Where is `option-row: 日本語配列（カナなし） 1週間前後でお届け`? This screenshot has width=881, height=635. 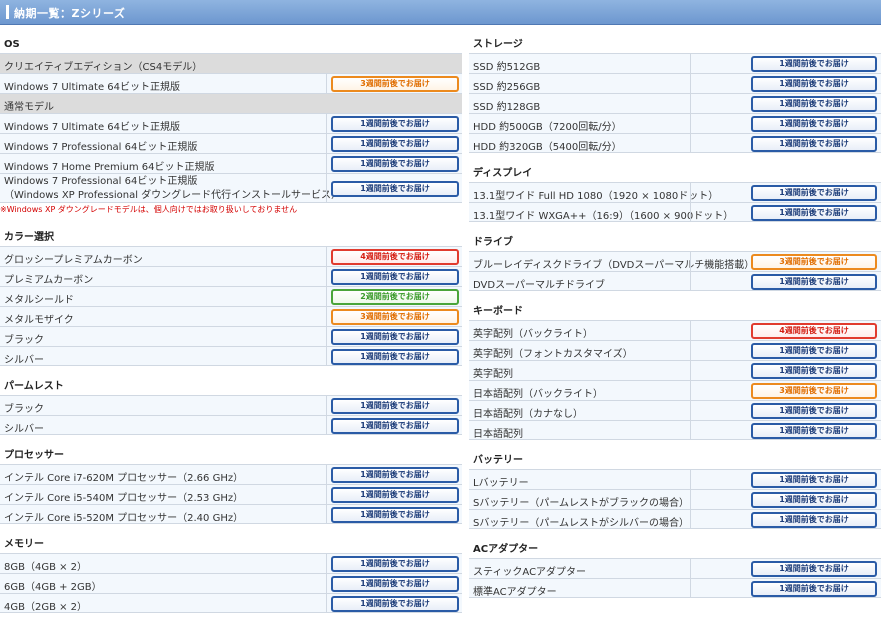
option-row: 日本語配列（カナなし） 1週間前後でお届け is located at coordinates (675, 410).